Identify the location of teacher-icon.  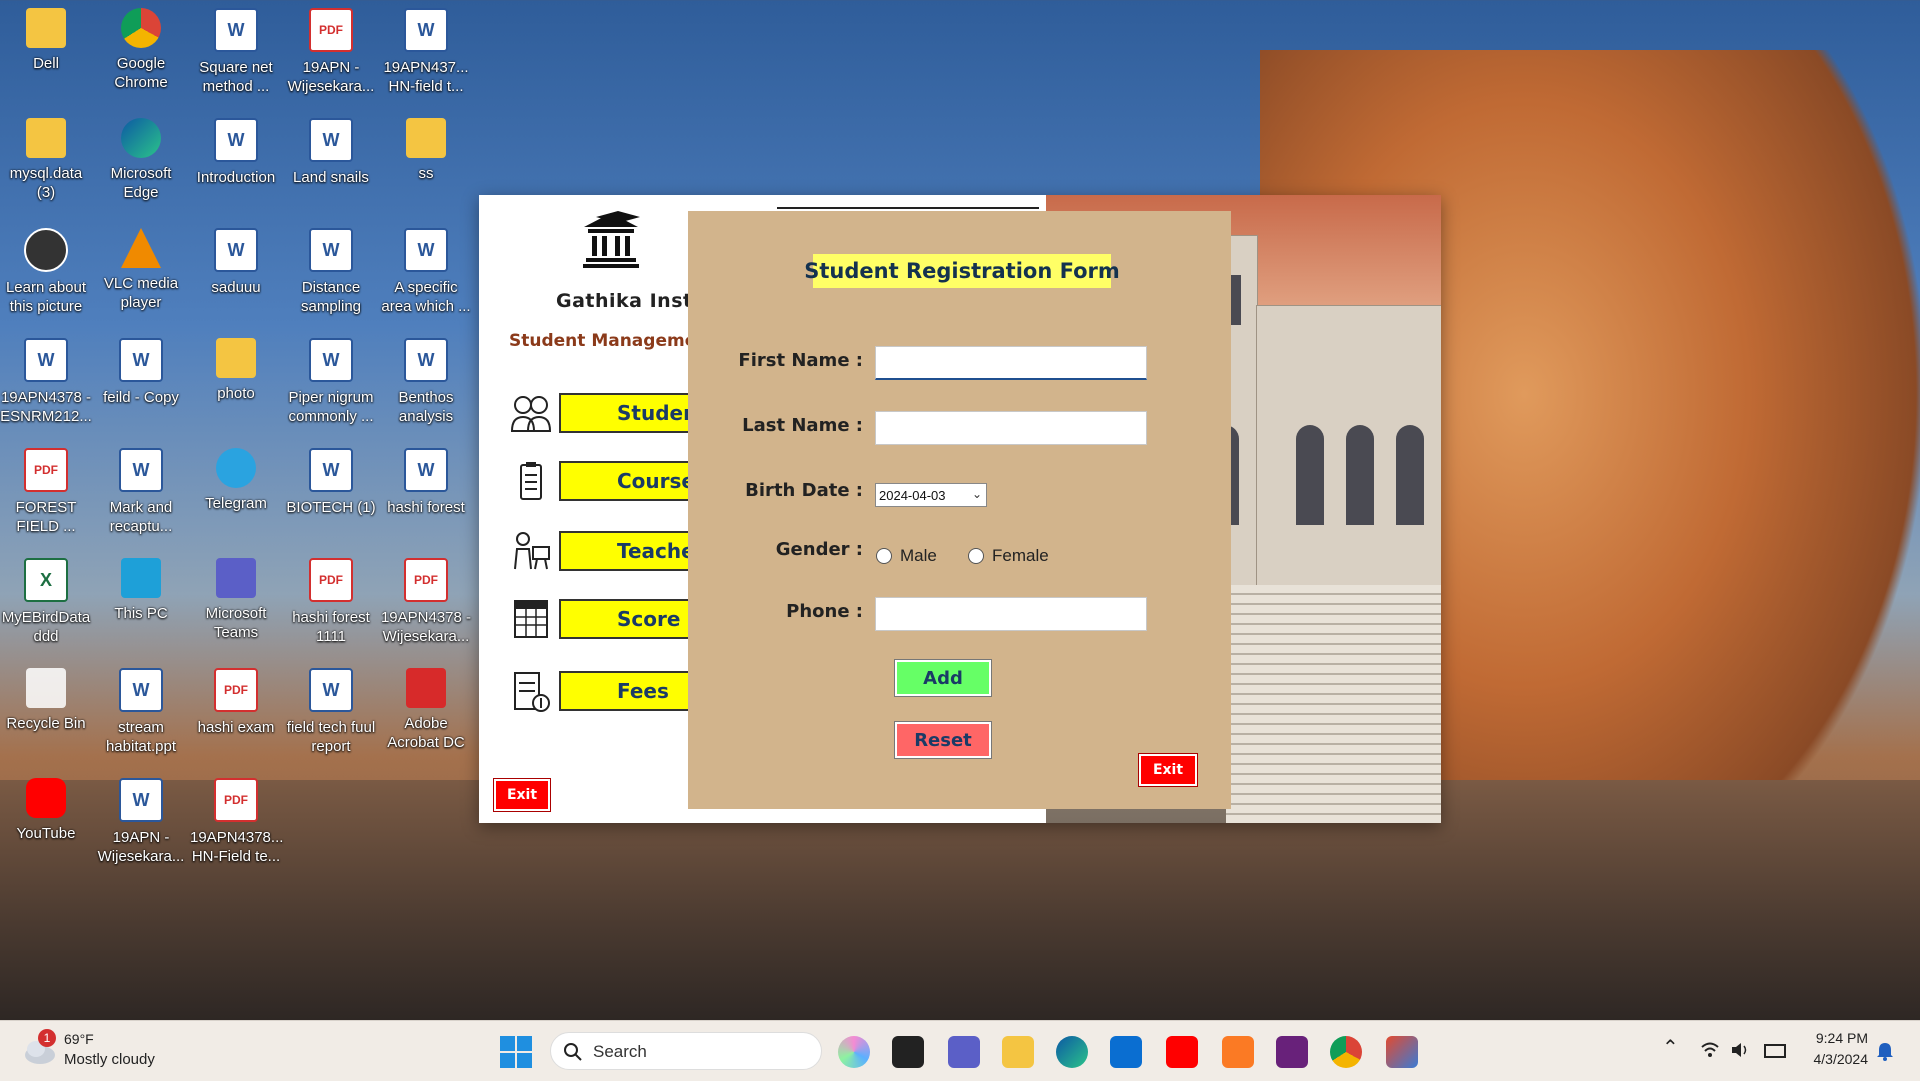
(532, 551).